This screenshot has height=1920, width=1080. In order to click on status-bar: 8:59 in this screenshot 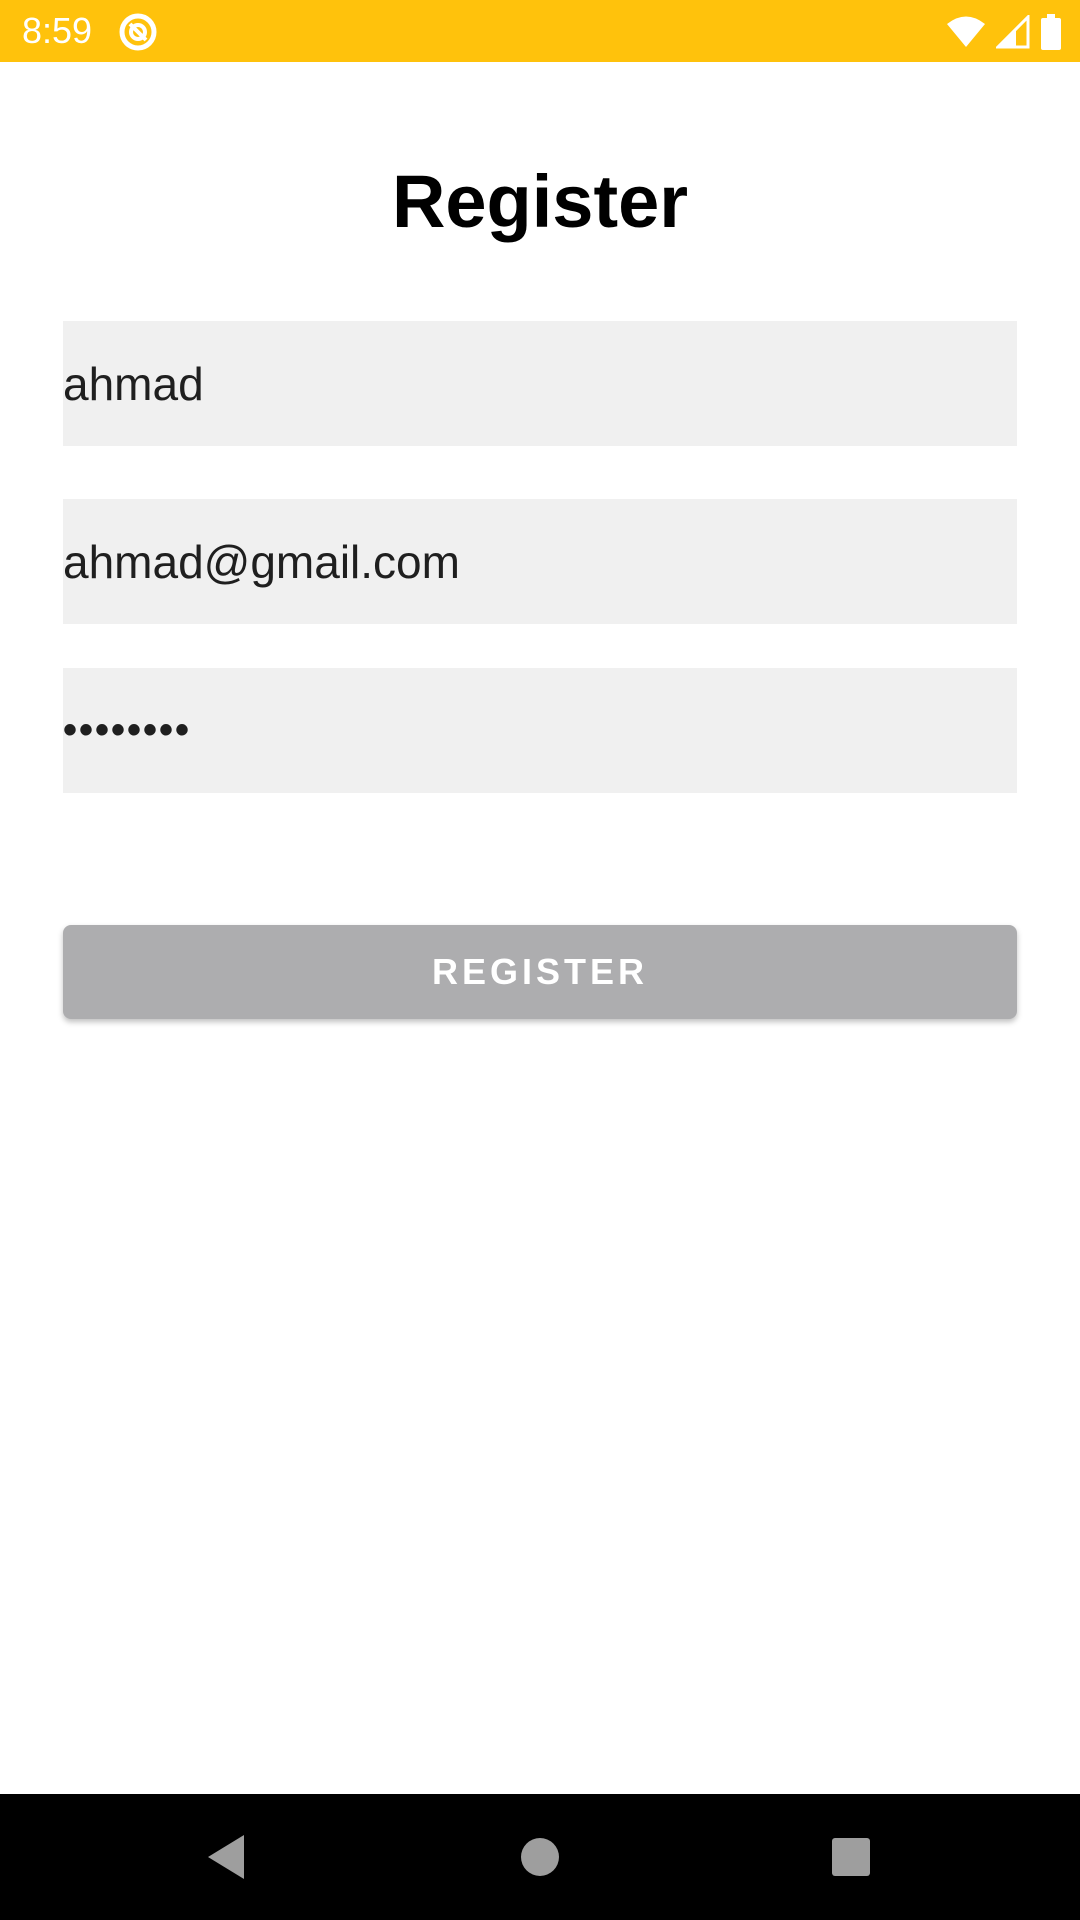, I will do `click(540, 31)`.